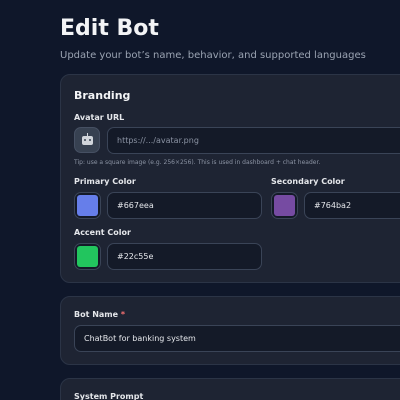 This screenshot has width=400, height=400. What do you see at coordinates (184, 256) in the screenshot?
I see `accent-color-input: #22c55e` at bounding box center [184, 256].